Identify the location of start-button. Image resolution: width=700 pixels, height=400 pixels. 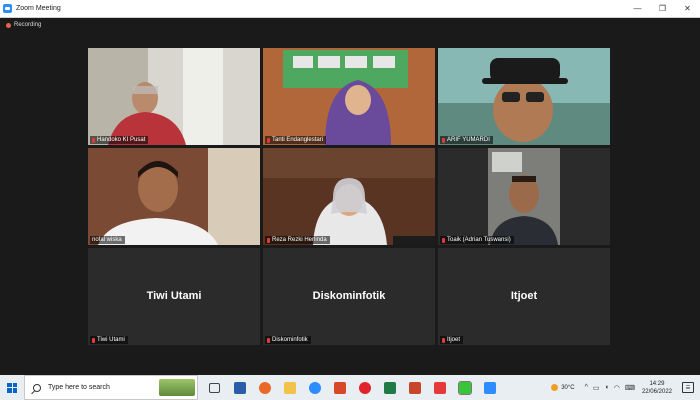
(12, 387).